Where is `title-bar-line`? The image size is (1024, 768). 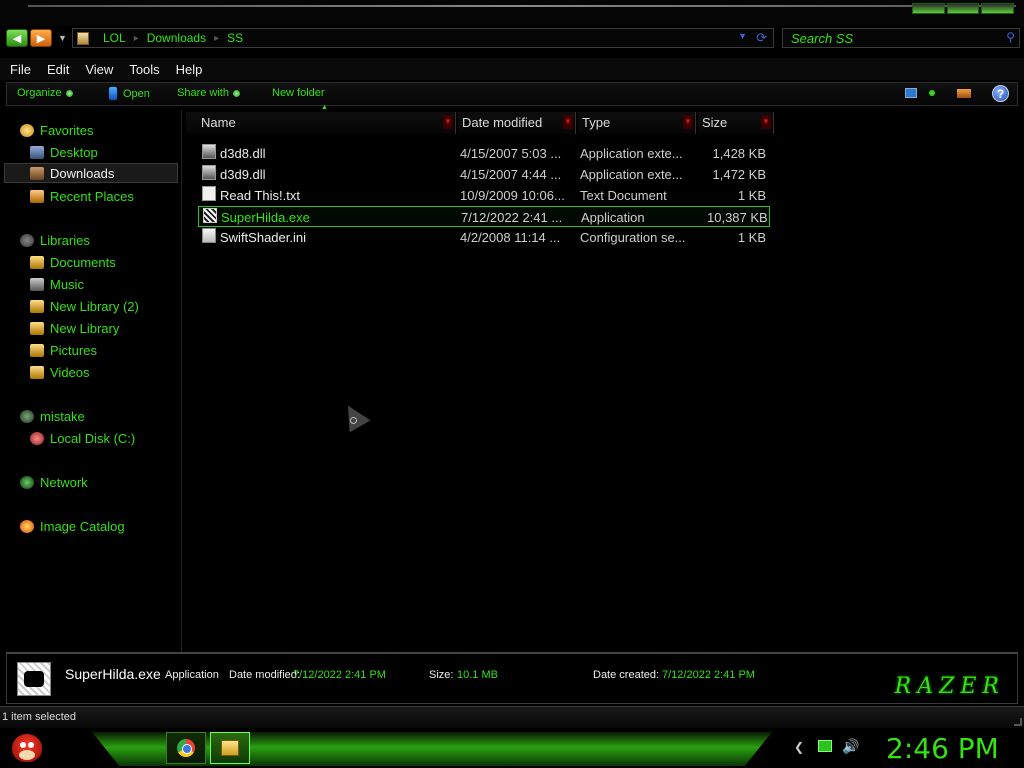 title-bar-line is located at coordinates (522, 6).